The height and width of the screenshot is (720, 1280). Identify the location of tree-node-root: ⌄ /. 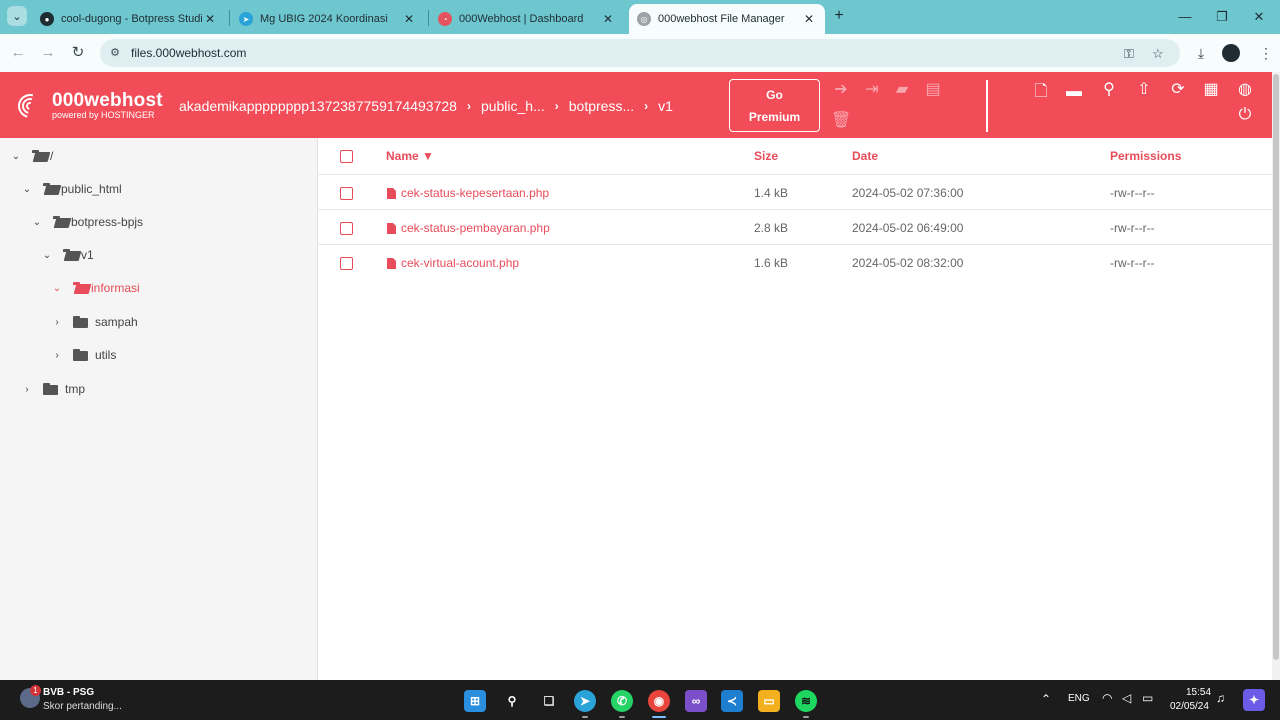
(32, 156).